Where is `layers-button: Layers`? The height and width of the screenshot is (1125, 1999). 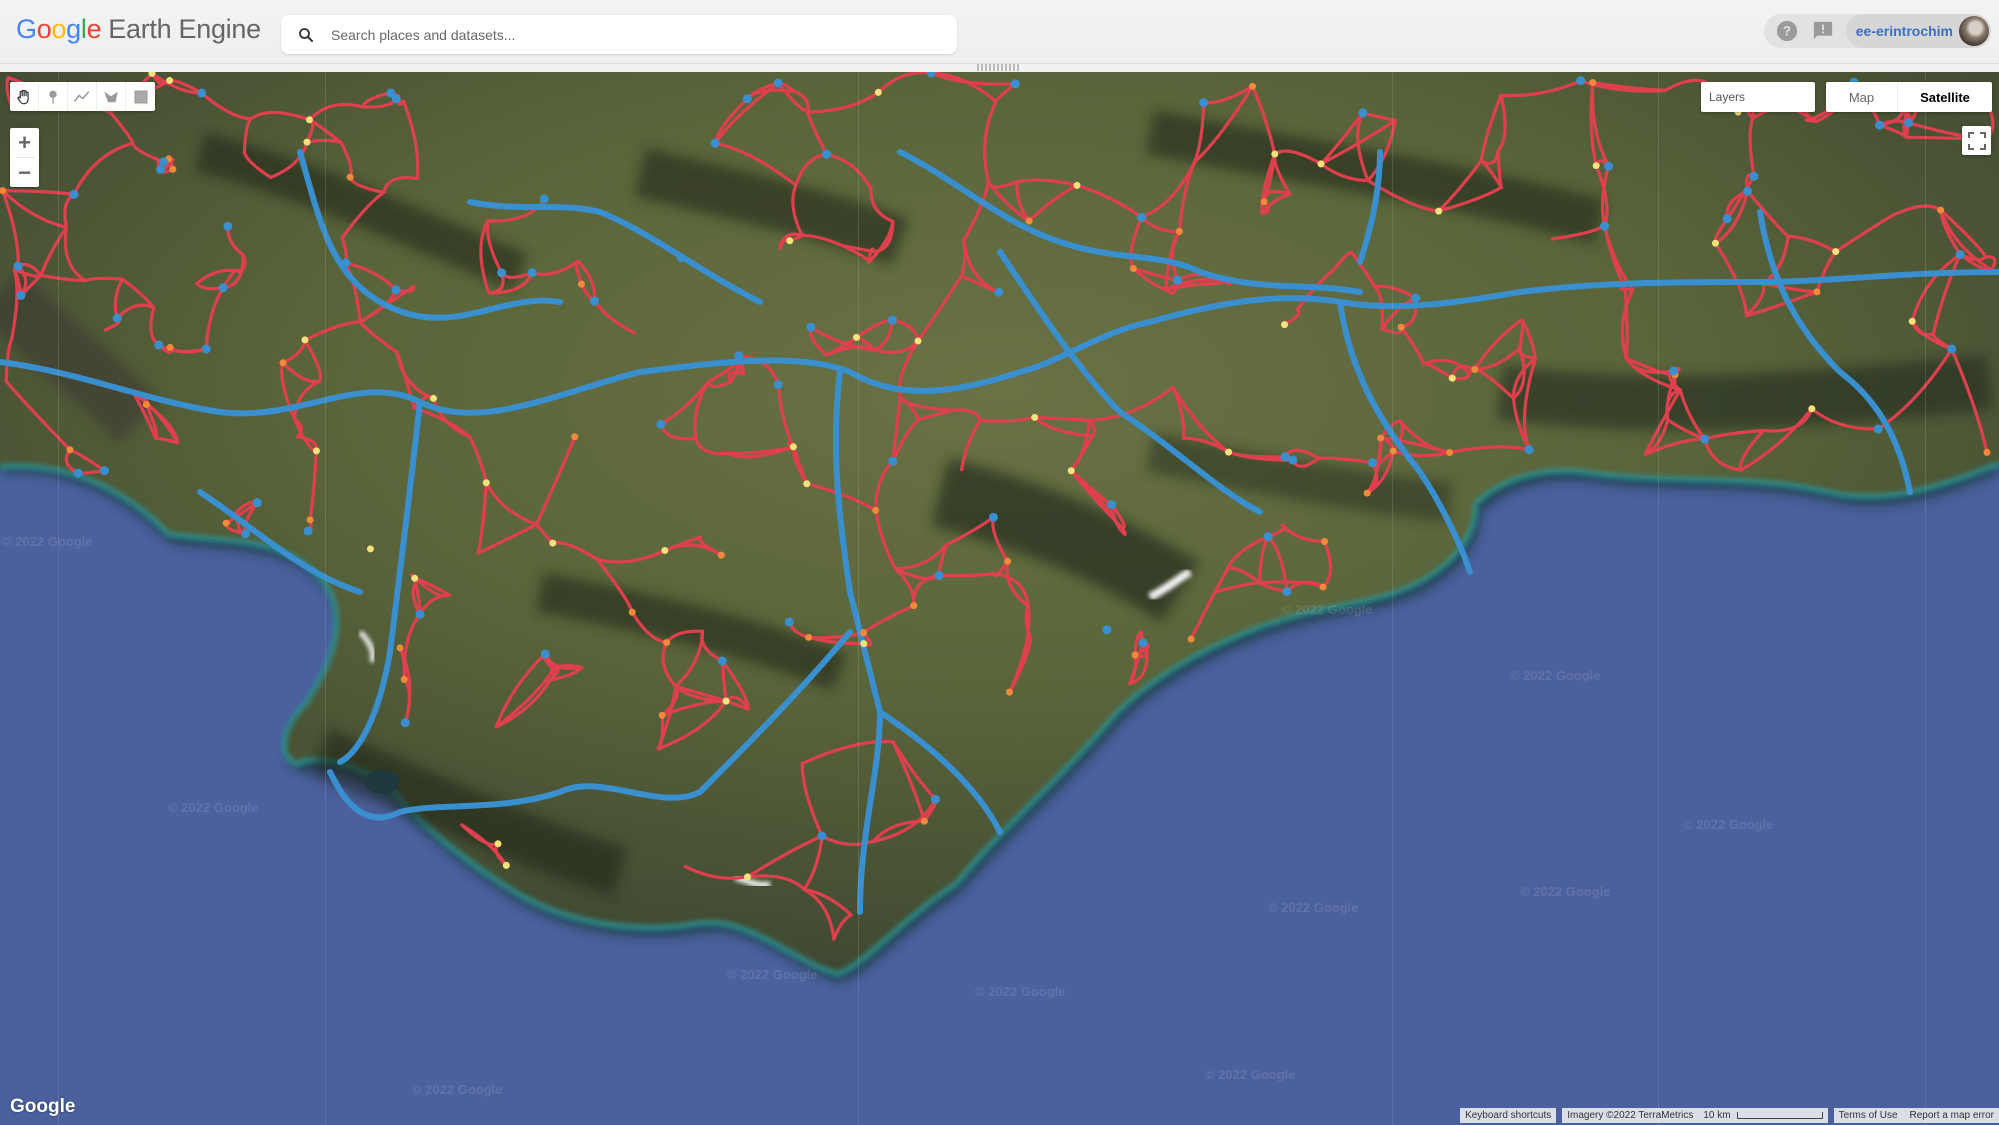
layers-button: Layers is located at coordinates (1758, 97).